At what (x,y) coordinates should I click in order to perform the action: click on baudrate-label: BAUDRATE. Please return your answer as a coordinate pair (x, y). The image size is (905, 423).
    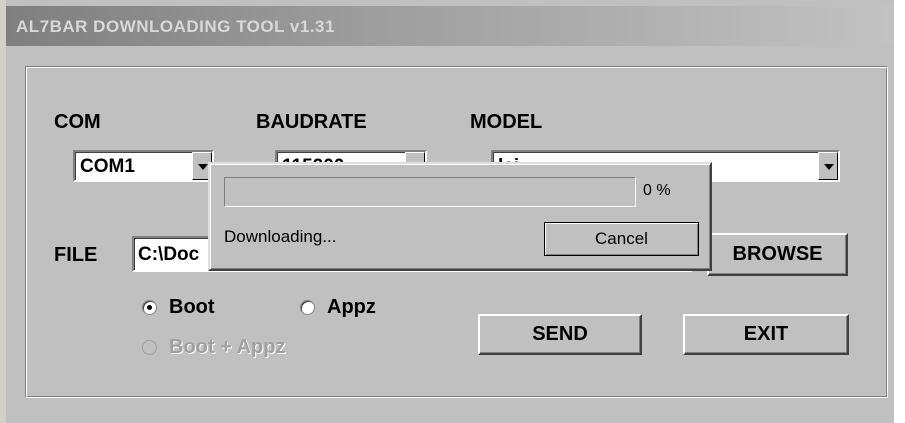
    Looking at the image, I should click on (311, 122).